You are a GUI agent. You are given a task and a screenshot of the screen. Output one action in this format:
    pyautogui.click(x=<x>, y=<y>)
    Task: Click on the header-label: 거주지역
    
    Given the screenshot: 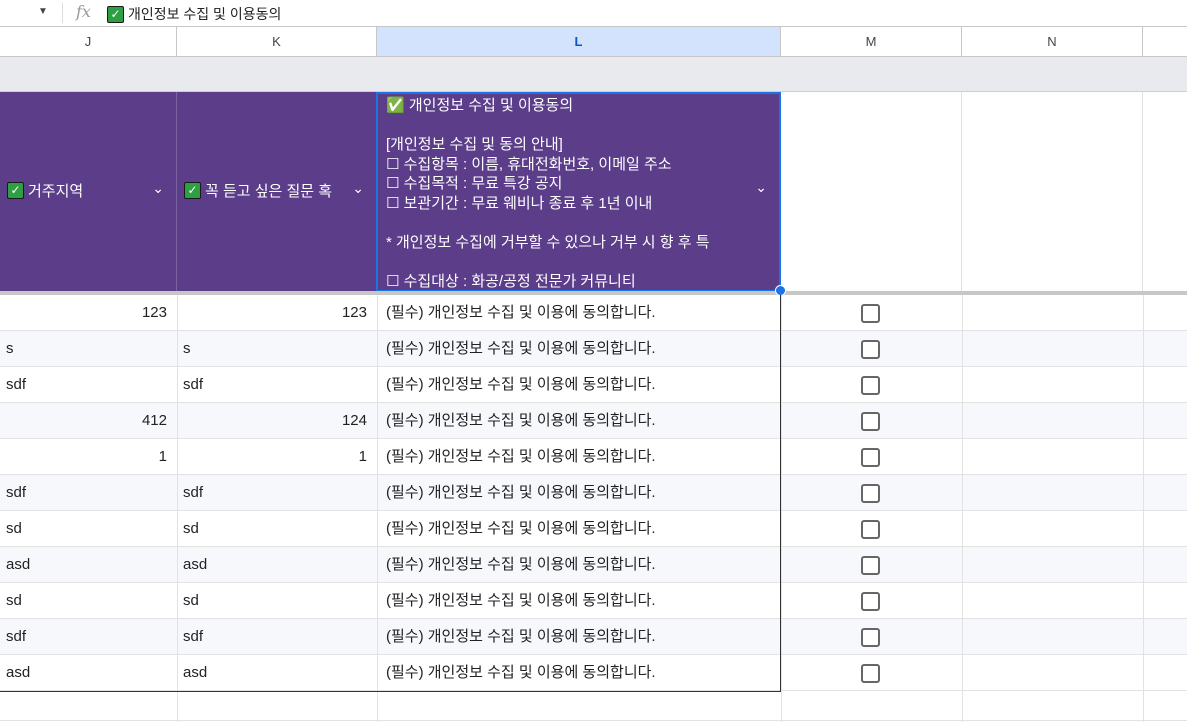 What is the action you would take?
    pyautogui.click(x=56, y=191)
    